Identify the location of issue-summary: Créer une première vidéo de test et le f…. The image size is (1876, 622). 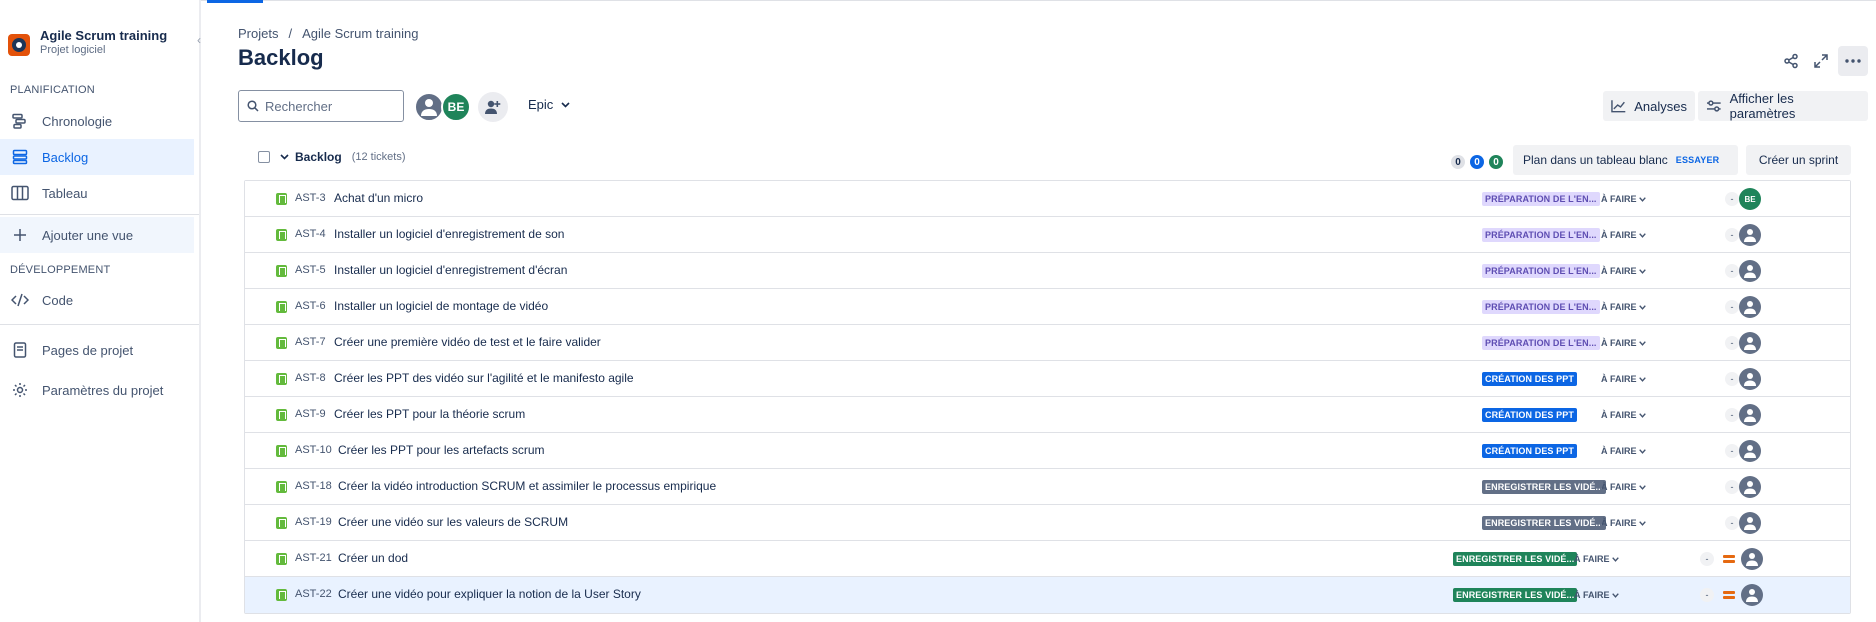
(467, 342).